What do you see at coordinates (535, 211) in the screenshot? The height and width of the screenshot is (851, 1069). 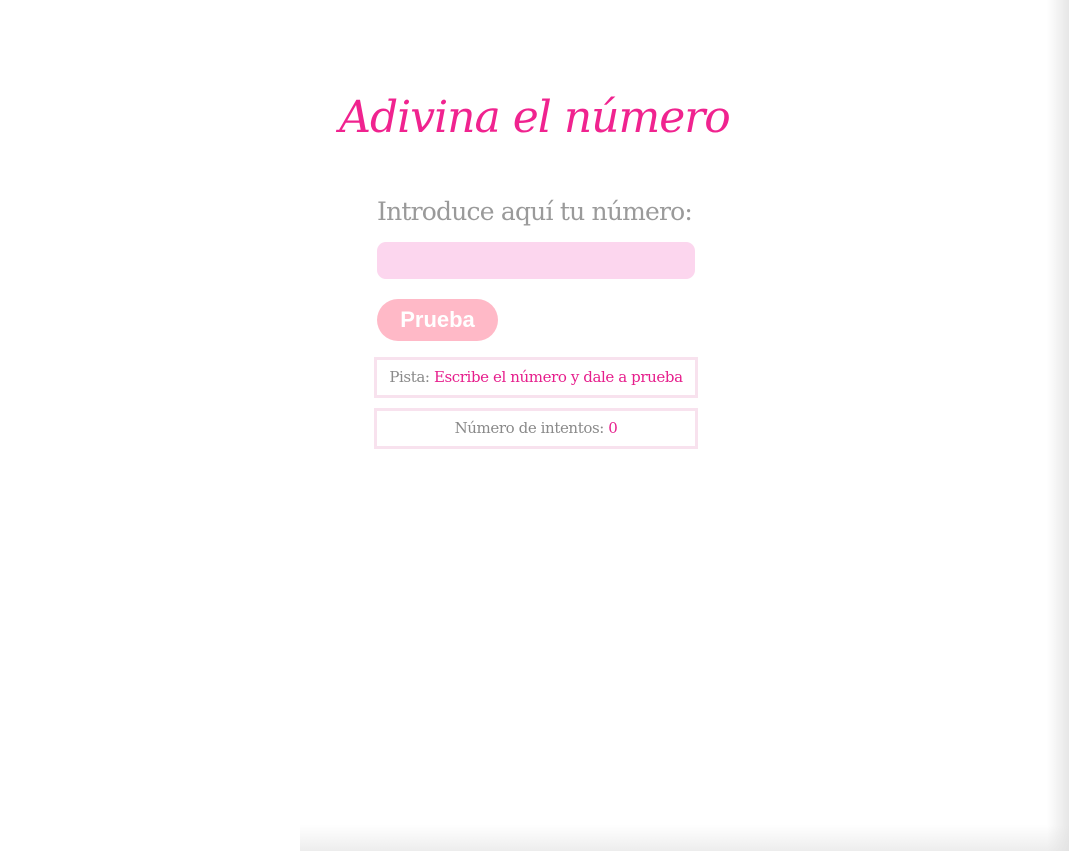 I see `number-input-label: Introduce aquí tu número:` at bounding box center [535, 211].